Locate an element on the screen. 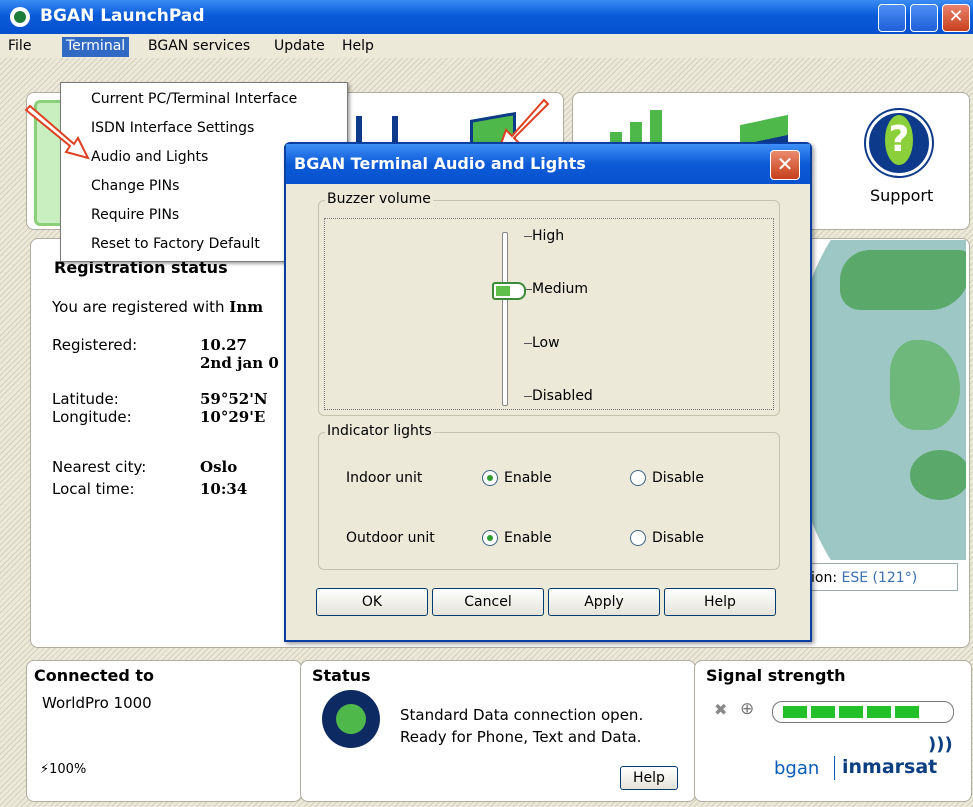  connection-status-icon is located at coordinates (351, 719).